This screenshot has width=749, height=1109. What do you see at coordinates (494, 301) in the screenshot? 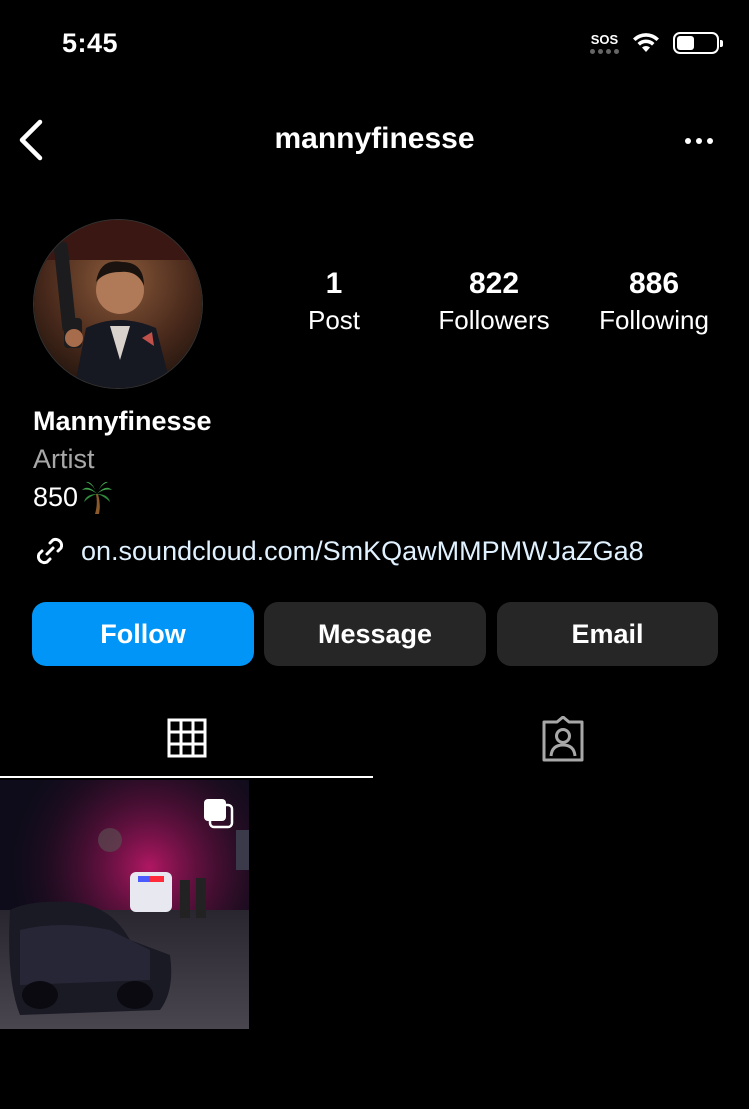
I see `stat-followers: 822 Followers` at bounding box center [494, 301].